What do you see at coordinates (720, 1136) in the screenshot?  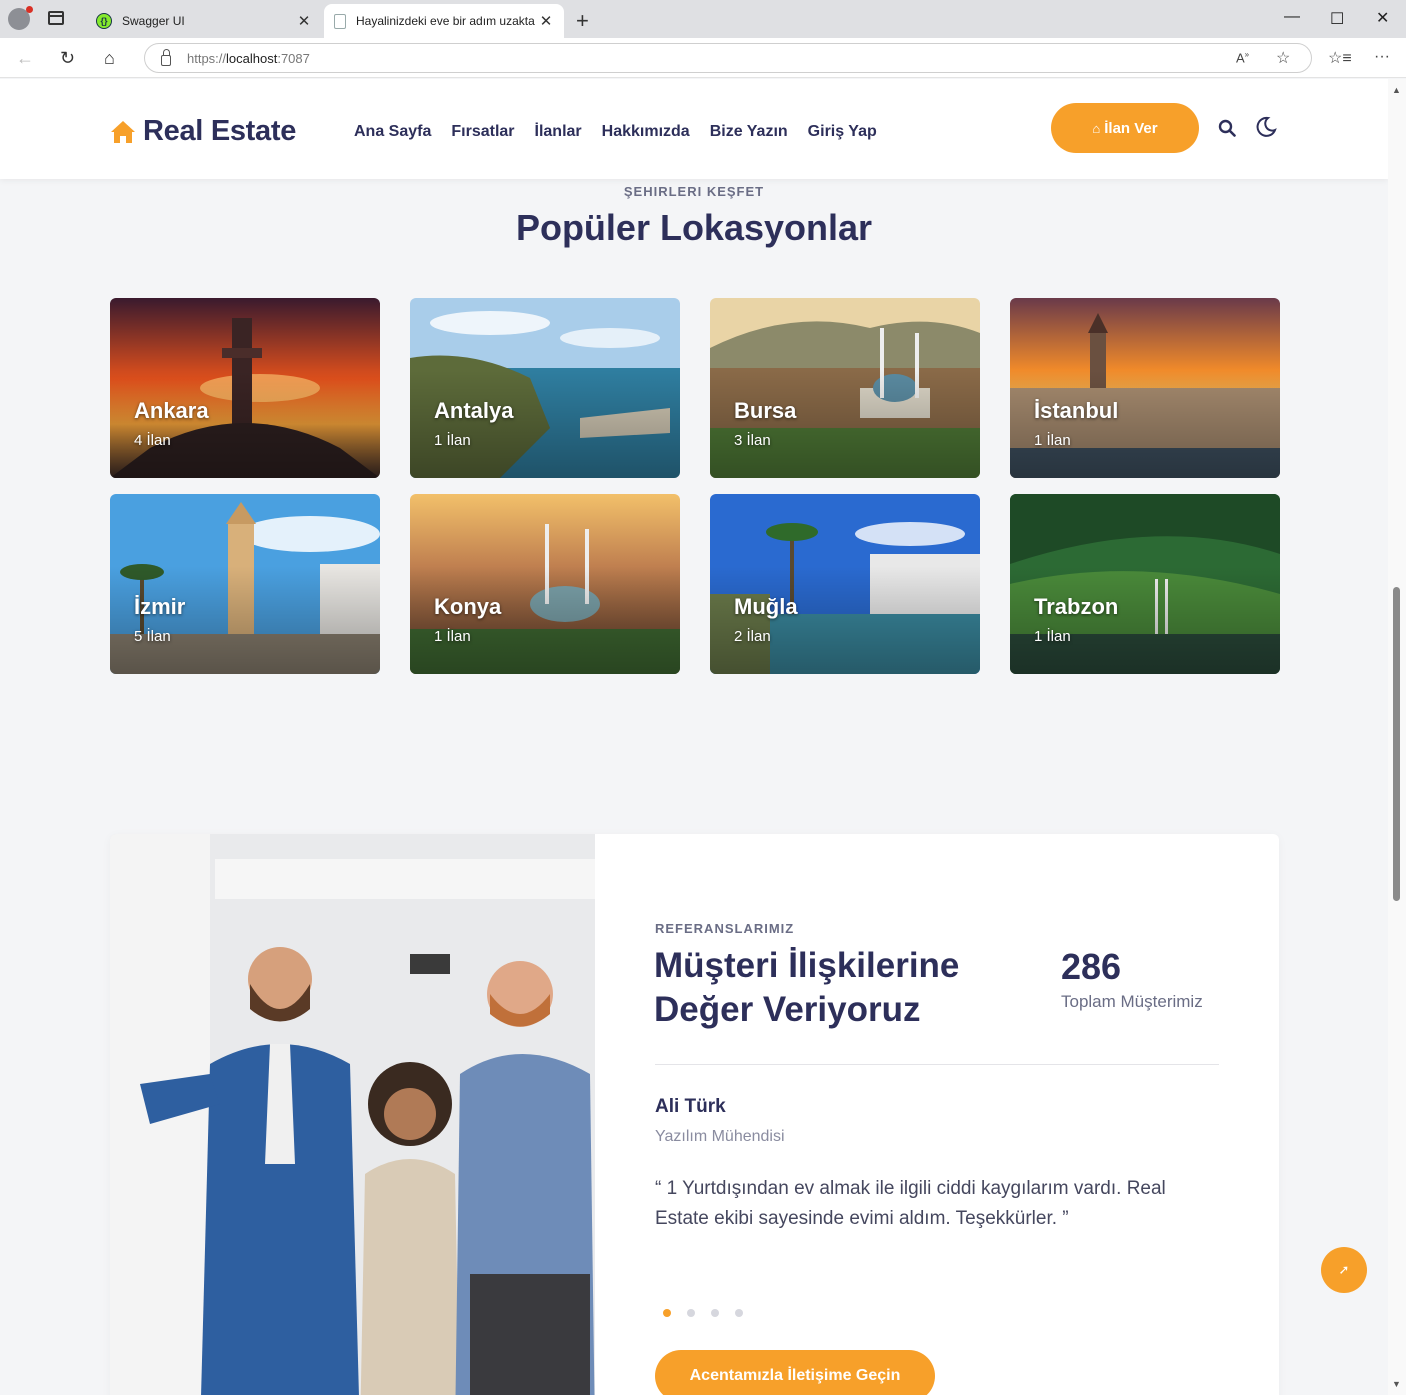 I see `reviewer-role: Yazılım Mühendisi` at bounding box center [720, 1136].